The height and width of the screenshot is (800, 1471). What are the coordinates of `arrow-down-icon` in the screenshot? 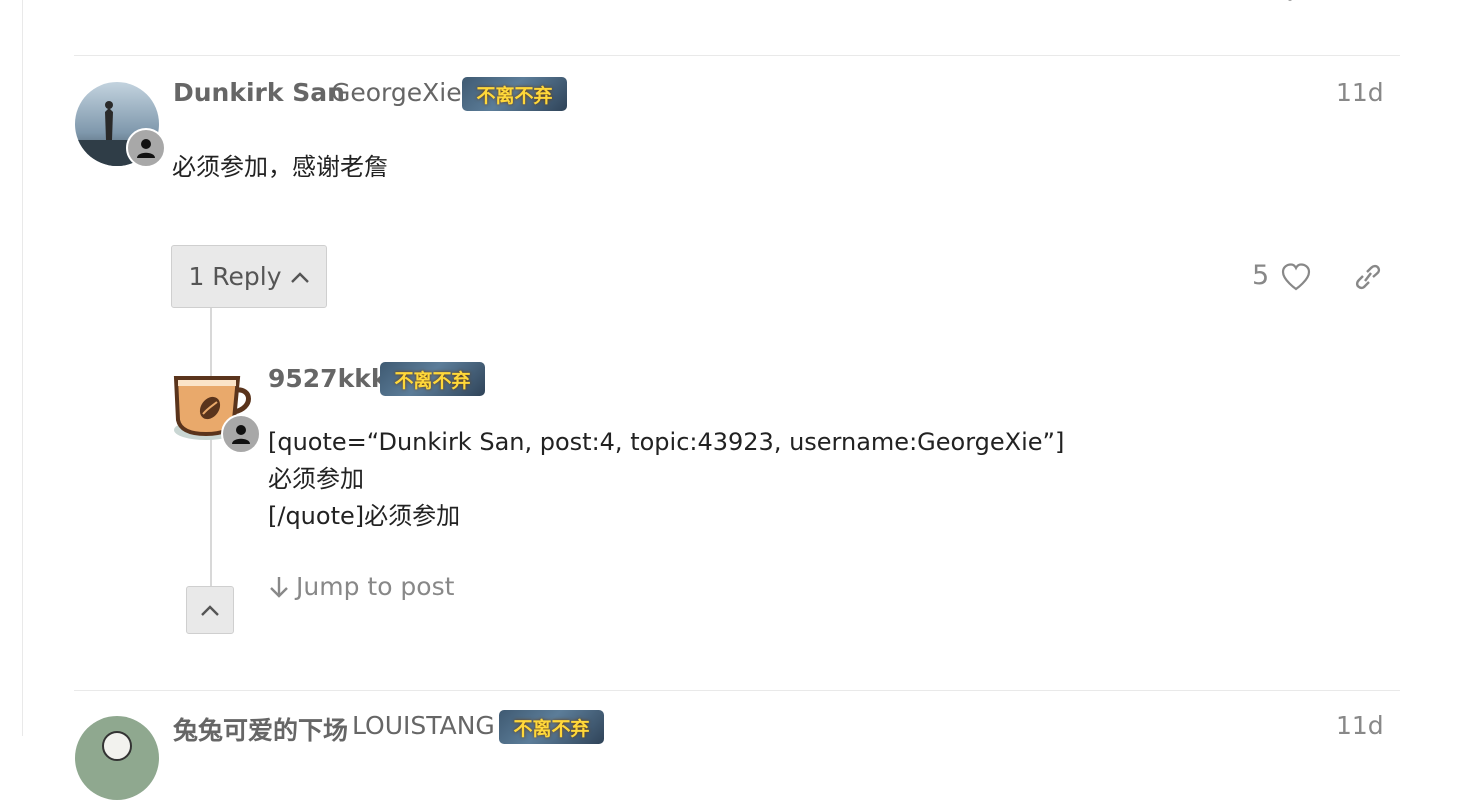 It's located at (279, 587).